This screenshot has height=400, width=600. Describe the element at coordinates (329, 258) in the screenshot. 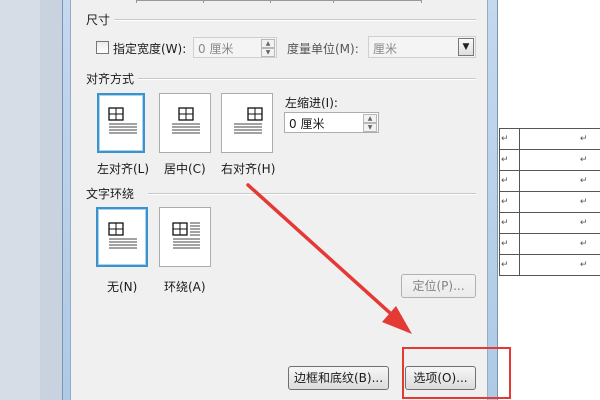

I see `annotation-arrow-icon` at that location.